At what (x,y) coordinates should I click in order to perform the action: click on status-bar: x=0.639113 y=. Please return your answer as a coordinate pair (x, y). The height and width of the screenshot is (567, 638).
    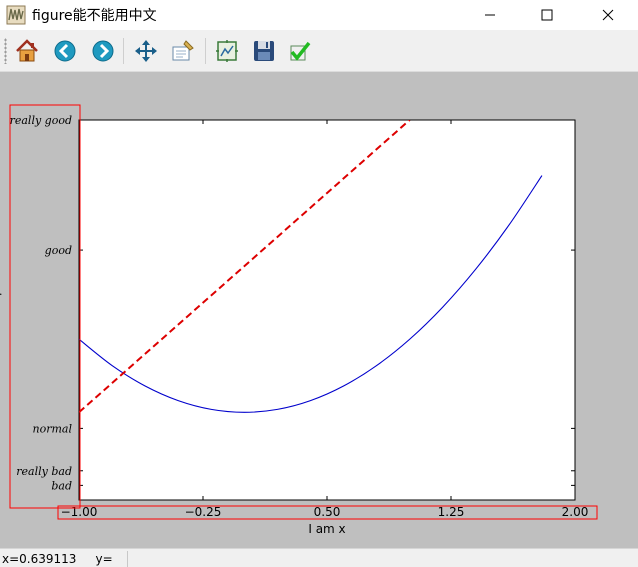
    Looking at the image, I should click on (319, 557).